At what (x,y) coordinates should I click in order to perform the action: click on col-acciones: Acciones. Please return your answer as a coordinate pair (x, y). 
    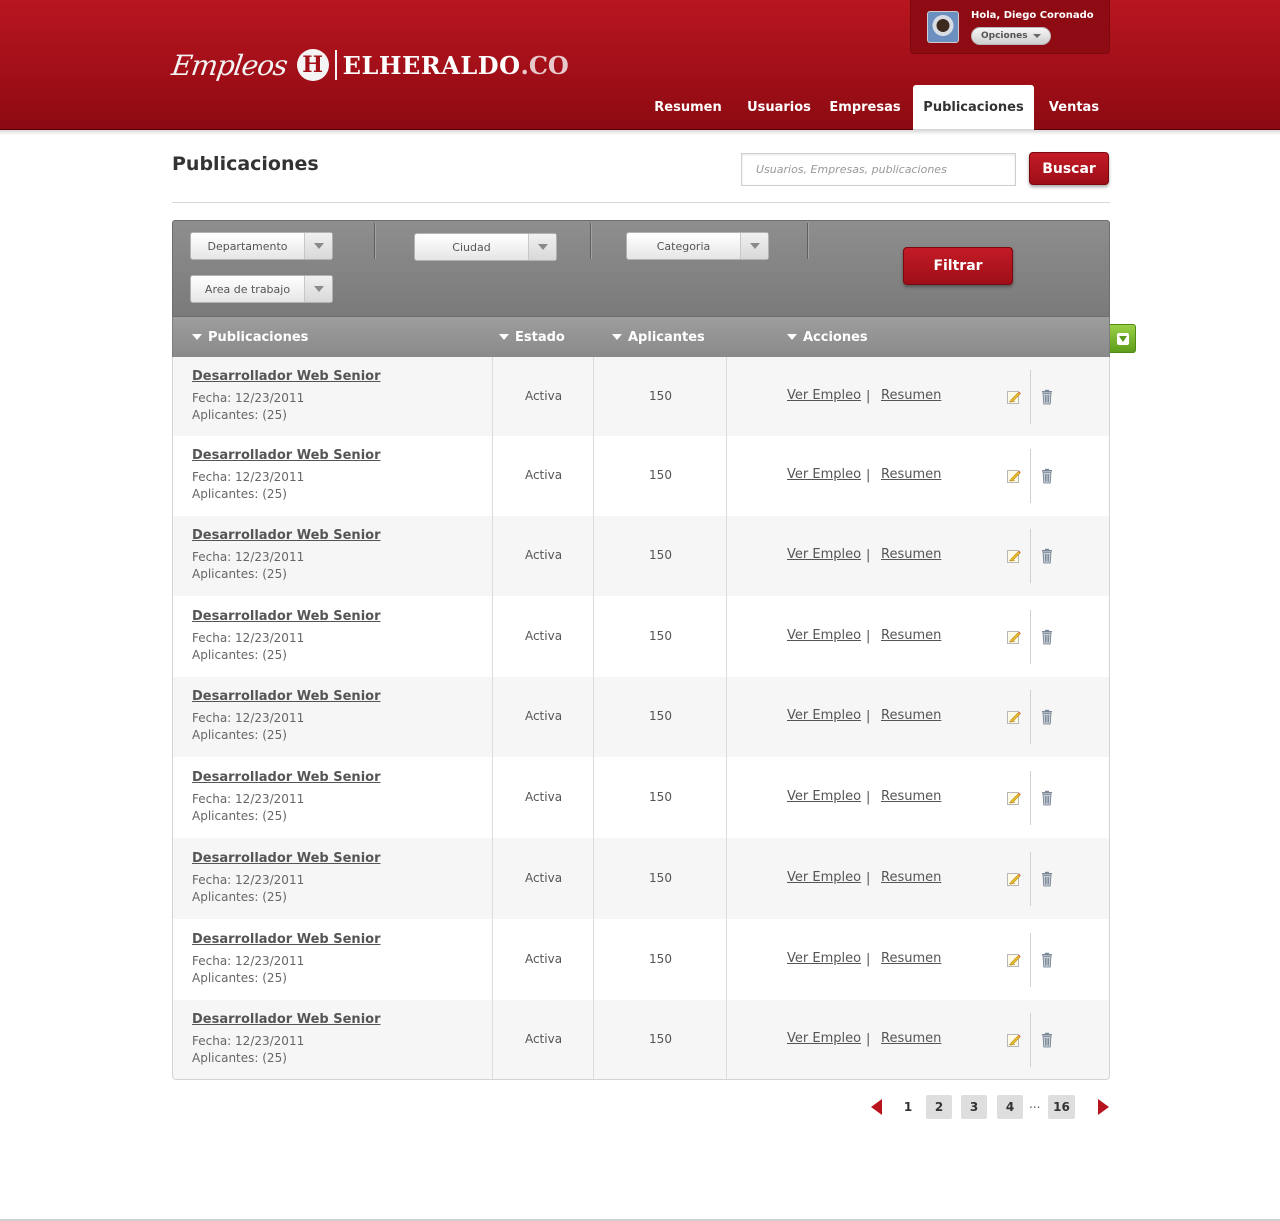
    Looking at the image, I should click on (827, 337).